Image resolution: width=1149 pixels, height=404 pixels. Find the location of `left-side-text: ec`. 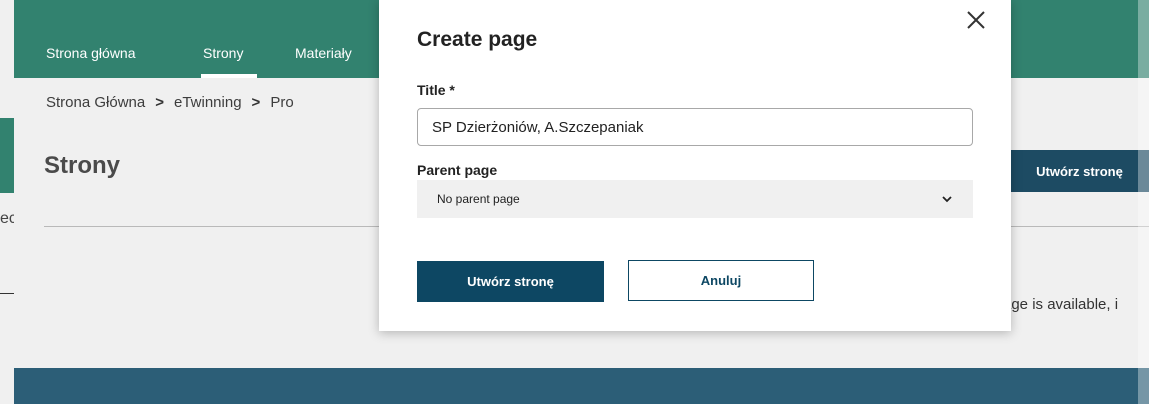

left-side-text: ec is located at coordinates (7, 218).